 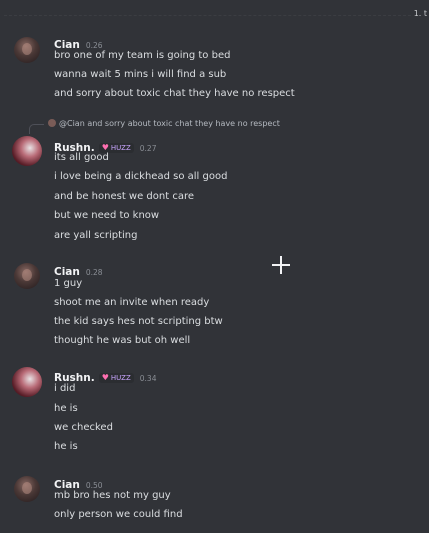 What do you see at coordinates (132, 302) in the screenshot?
I see `message-line: shoot me an invite when ready` at bounding box center [132, 302].